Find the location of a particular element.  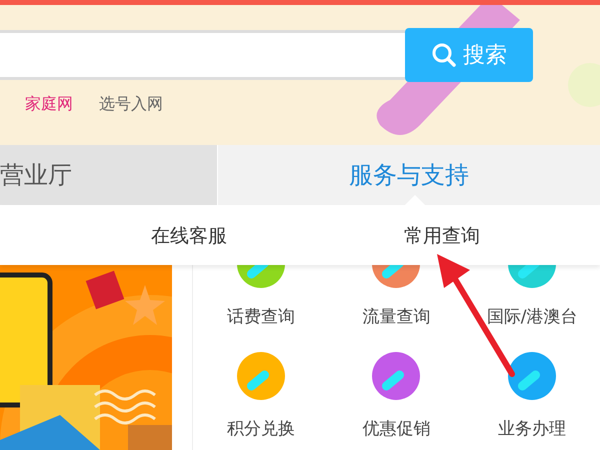

submenu-item: 在线客服 is located at coordinates (189, 236).